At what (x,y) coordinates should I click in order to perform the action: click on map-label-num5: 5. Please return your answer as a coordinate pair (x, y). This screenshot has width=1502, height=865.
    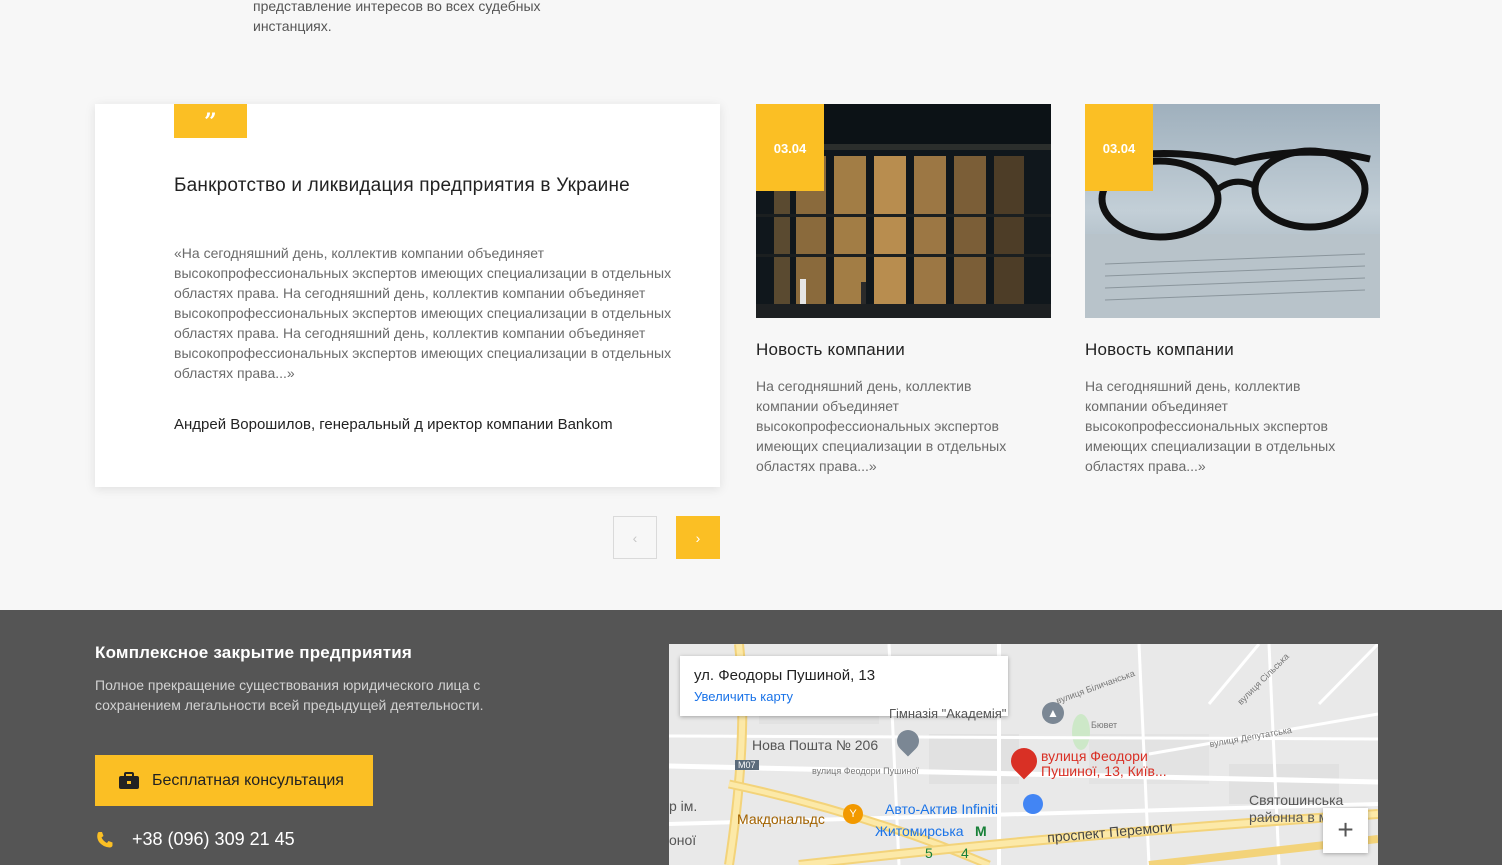
    Looking at the image, I should click on (929, 853).